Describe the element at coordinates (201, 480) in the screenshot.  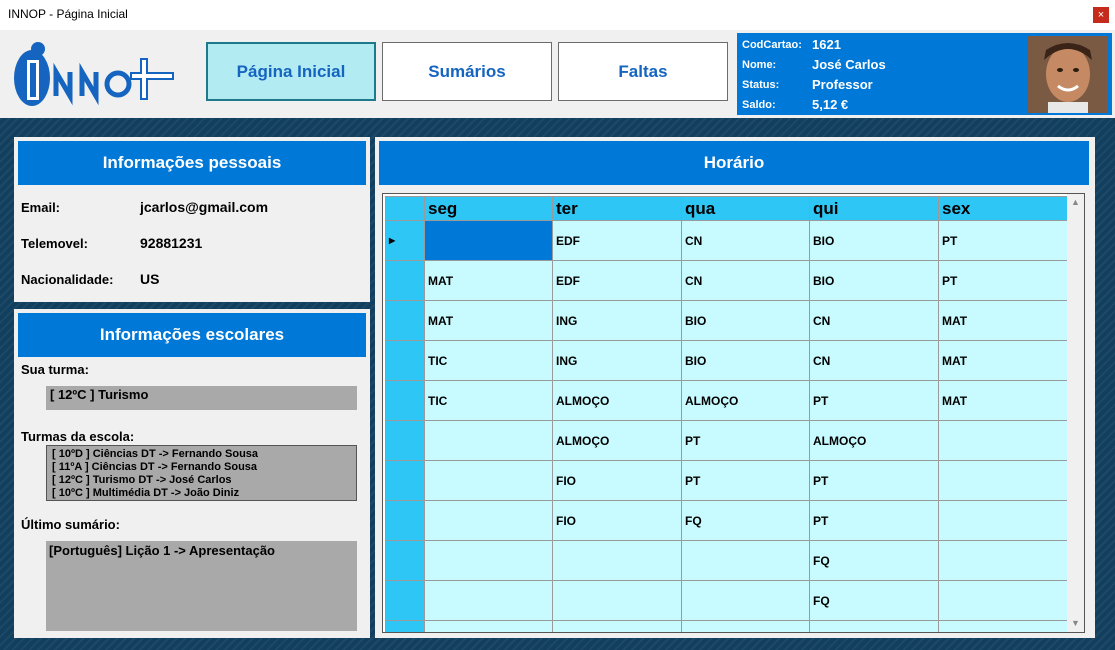
I see `list-item: [ 12ºC ] Turismo DT -> José Carlos` at that location.